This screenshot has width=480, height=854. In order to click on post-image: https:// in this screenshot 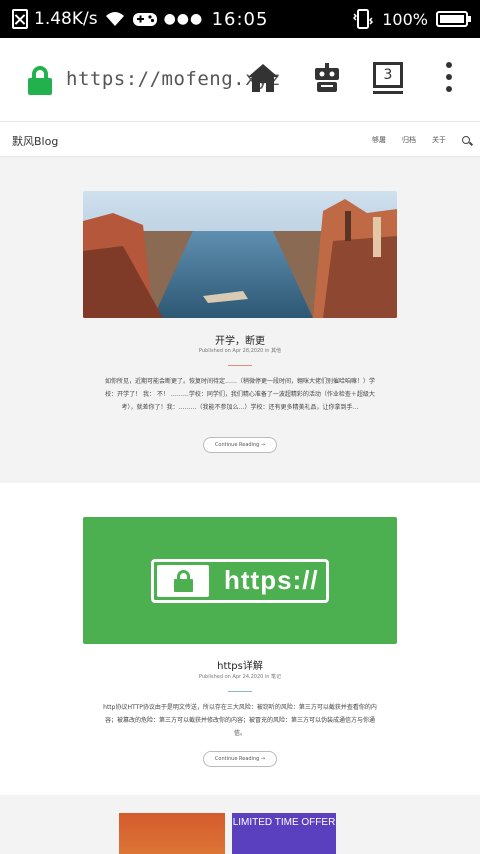, I will do `click(240, 580)`.